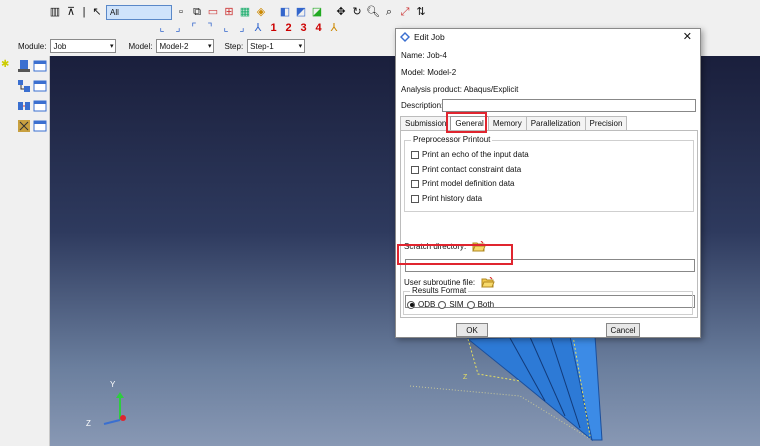  Describe the element at coordinates (40, 66) in the screenshot. I see `job-manager-icon` at that location.